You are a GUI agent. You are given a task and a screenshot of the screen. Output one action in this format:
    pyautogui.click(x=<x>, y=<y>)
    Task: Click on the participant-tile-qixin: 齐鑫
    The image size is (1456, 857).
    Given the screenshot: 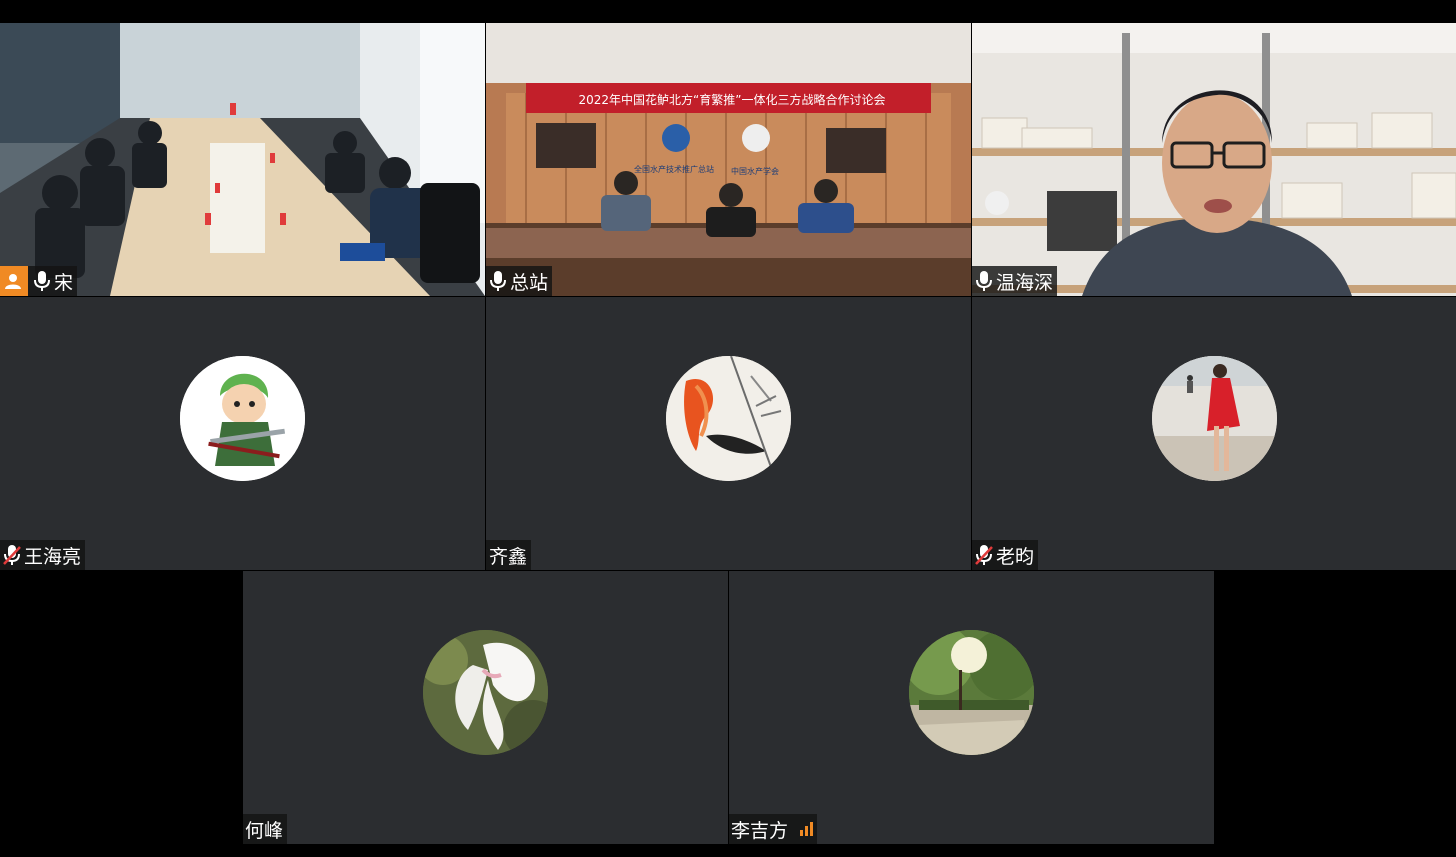 What is the action you would take?
    pyautogui.click(x=728, y=433)
    